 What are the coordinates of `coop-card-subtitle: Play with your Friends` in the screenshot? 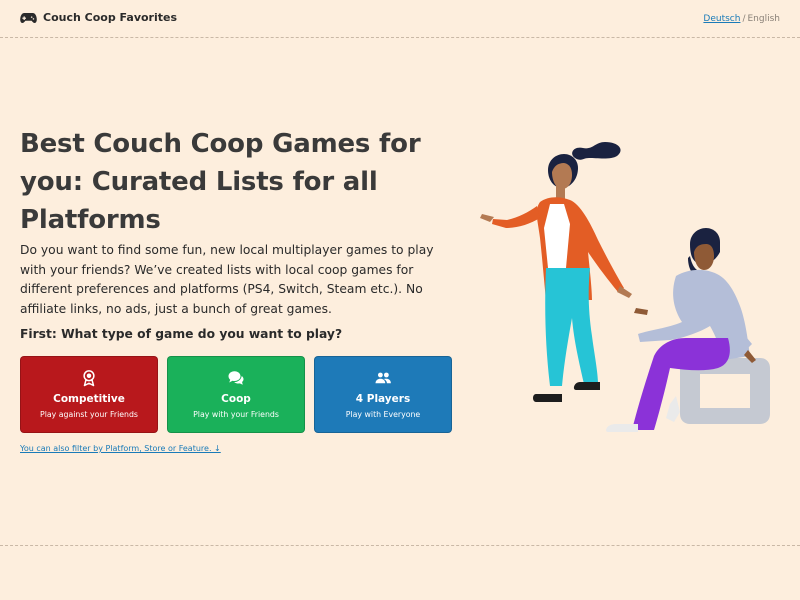 It's located at (236, 414).